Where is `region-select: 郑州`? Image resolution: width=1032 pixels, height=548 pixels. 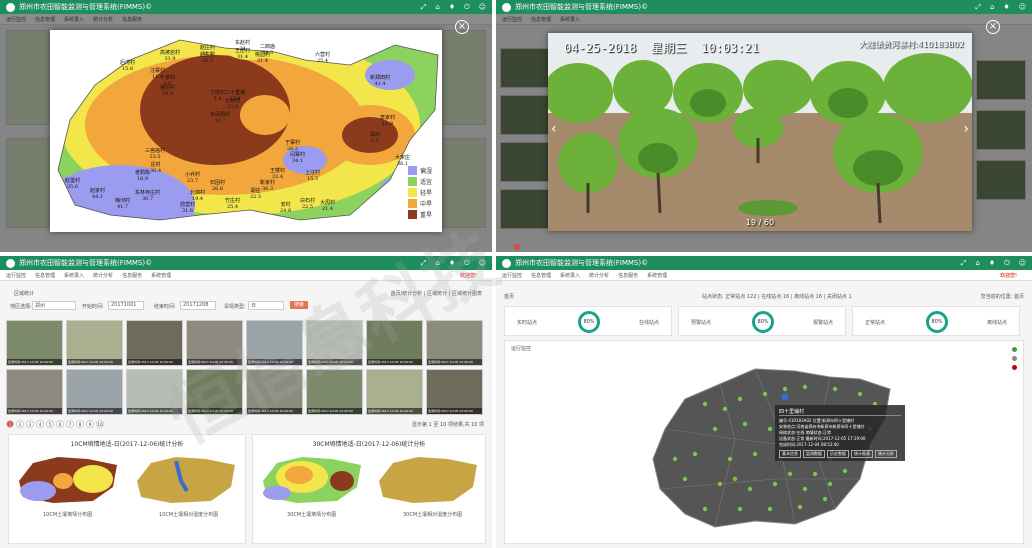 region-select: 郑州 is located at coordinates (54, 305).